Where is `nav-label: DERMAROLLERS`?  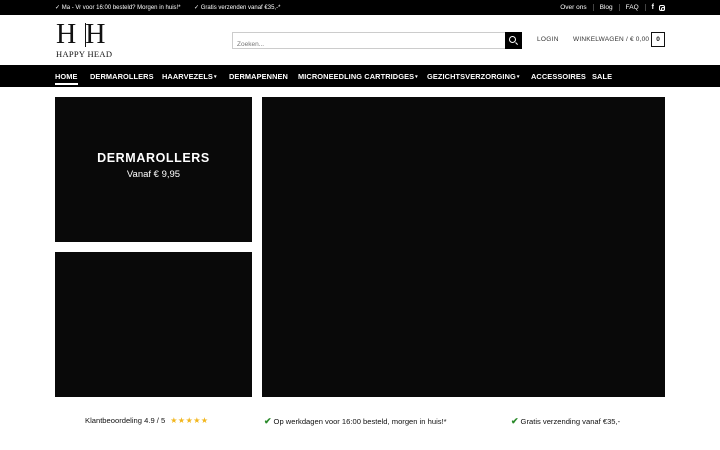 nav-label: DERMAROLLERS is located at coordinates (122, 76).